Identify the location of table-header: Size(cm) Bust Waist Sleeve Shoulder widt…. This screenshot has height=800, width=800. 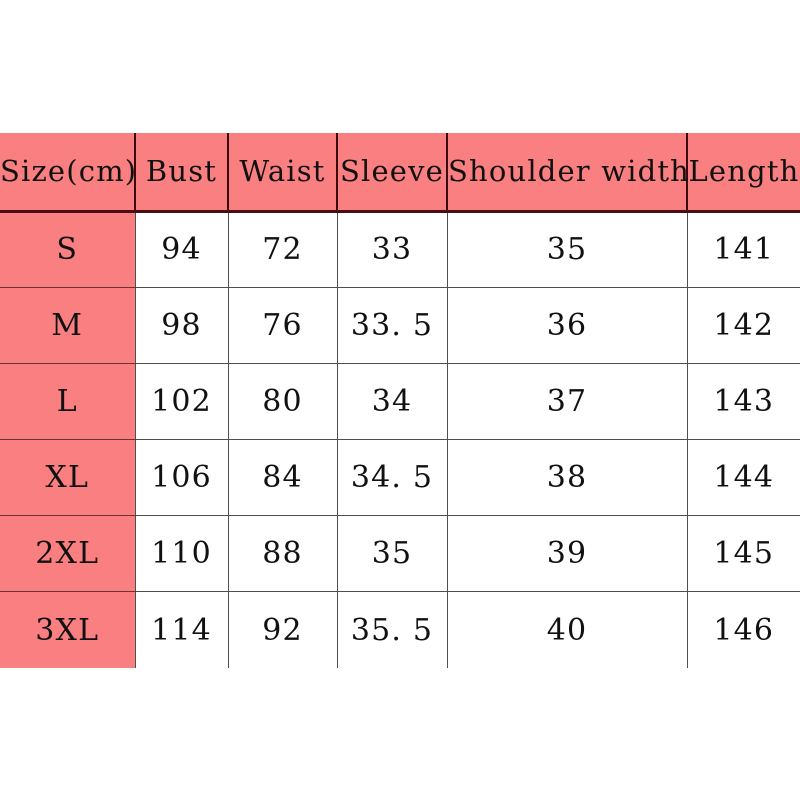
(400, 173).